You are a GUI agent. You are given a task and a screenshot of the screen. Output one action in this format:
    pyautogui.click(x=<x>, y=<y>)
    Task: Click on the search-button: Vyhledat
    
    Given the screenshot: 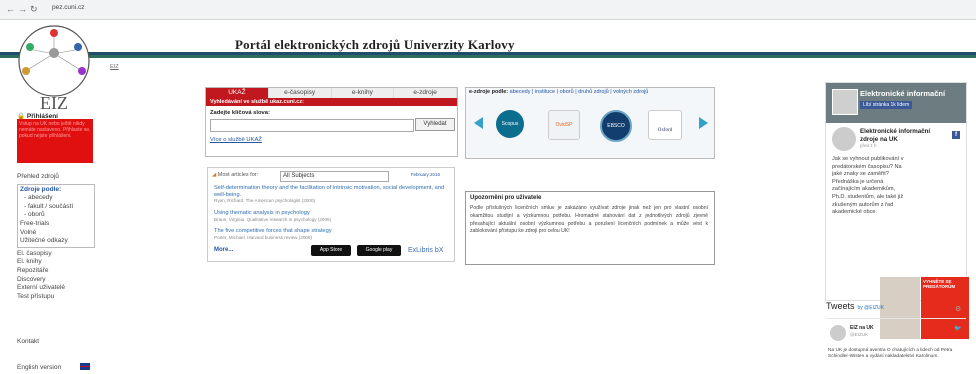 What is the action you would take?
    pyautogui.click(x=435, y=124)
    